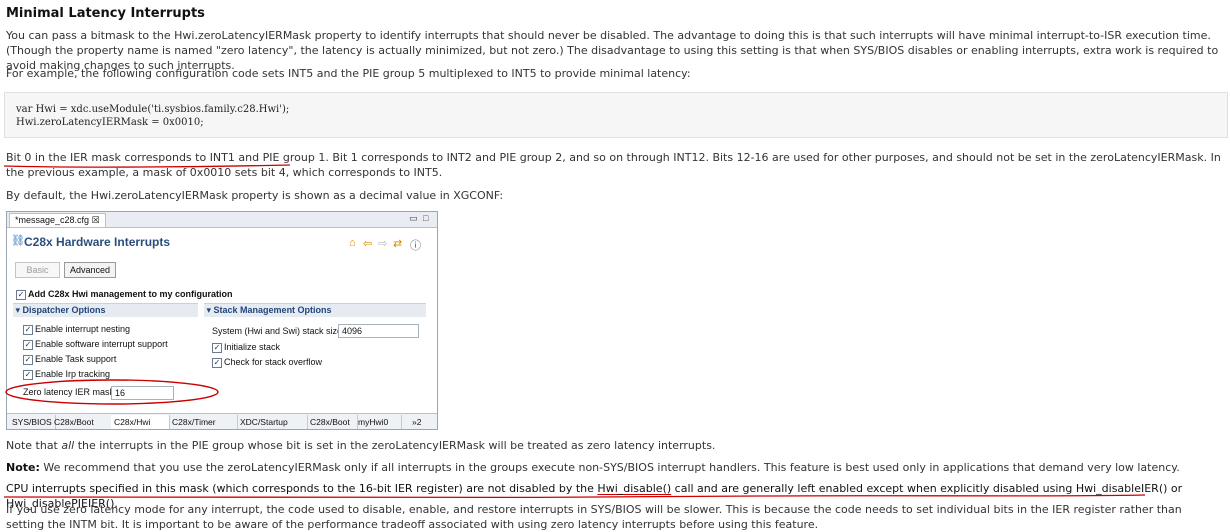 The height and width of the screenshot is (532, 1230). Describe the element at coordinates (18, 241) in the screenshot. I see `hardware-interrupts-icon: ⛓` at that location.